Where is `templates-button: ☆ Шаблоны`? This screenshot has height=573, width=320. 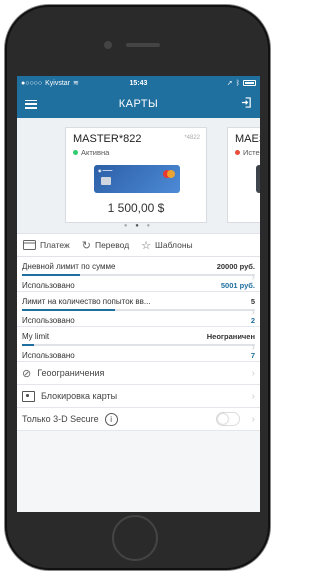 templates-button: ☆ Шаблоны is located at coordinates (166, 245).